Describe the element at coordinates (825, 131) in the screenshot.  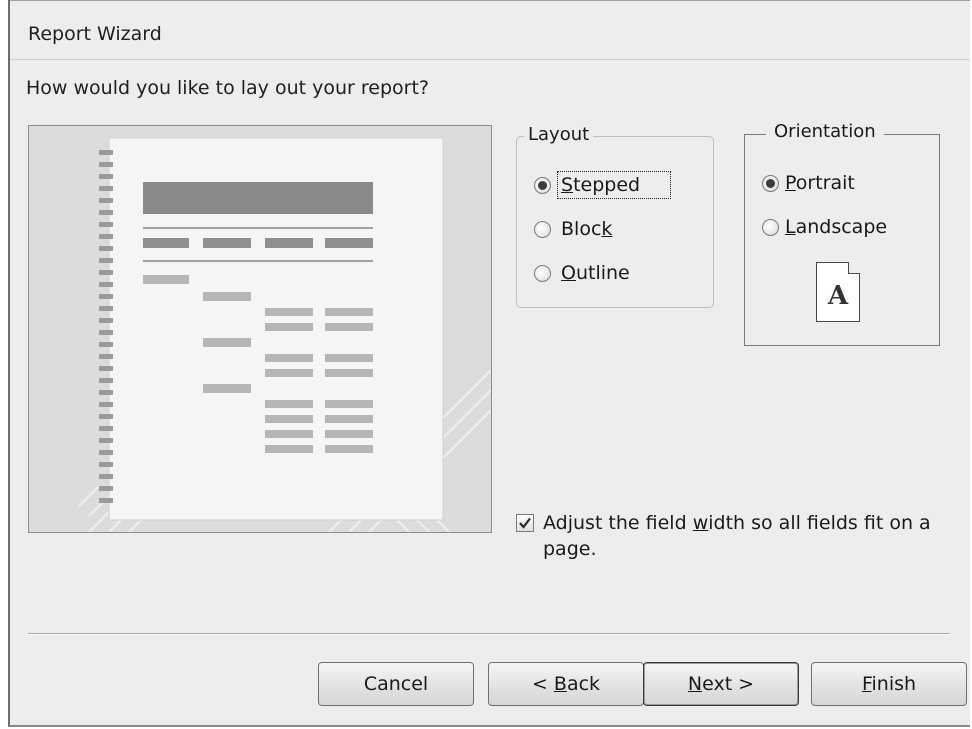
I see `orientation-group-legend: Orientation` at that location.